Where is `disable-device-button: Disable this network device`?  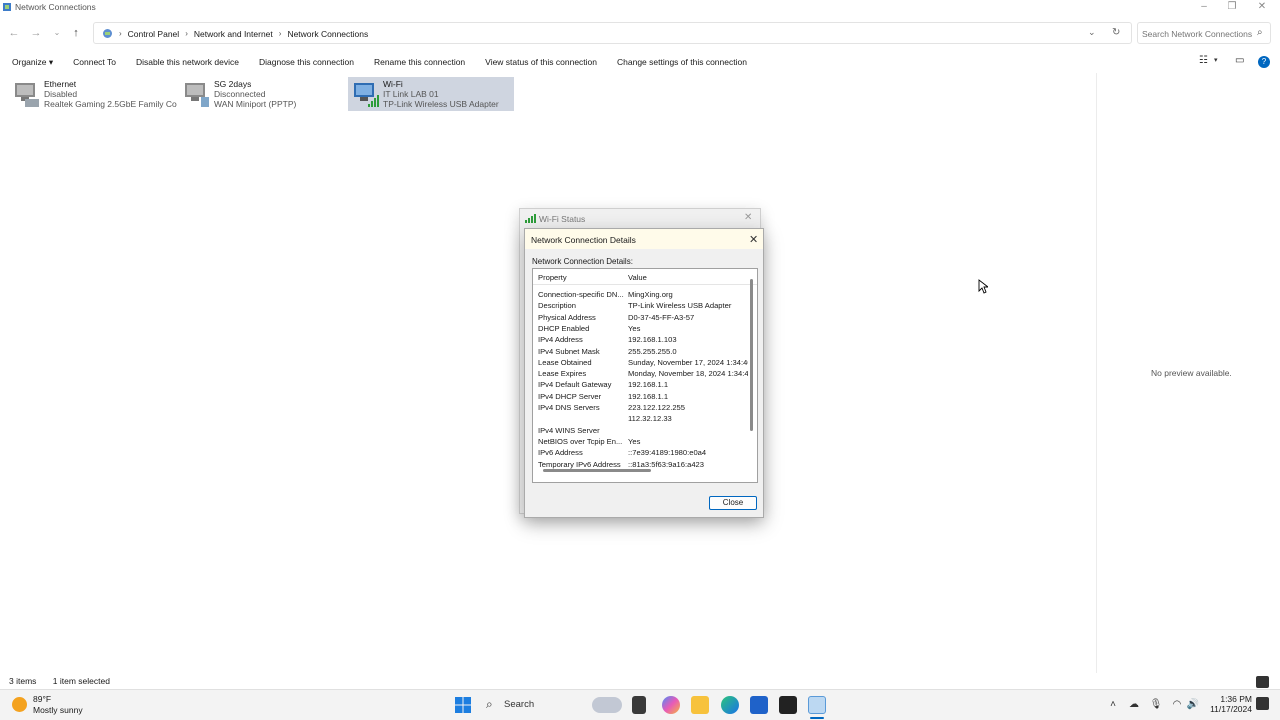
disable-device-button: Disable this network device is located at coordinates (187, 62).